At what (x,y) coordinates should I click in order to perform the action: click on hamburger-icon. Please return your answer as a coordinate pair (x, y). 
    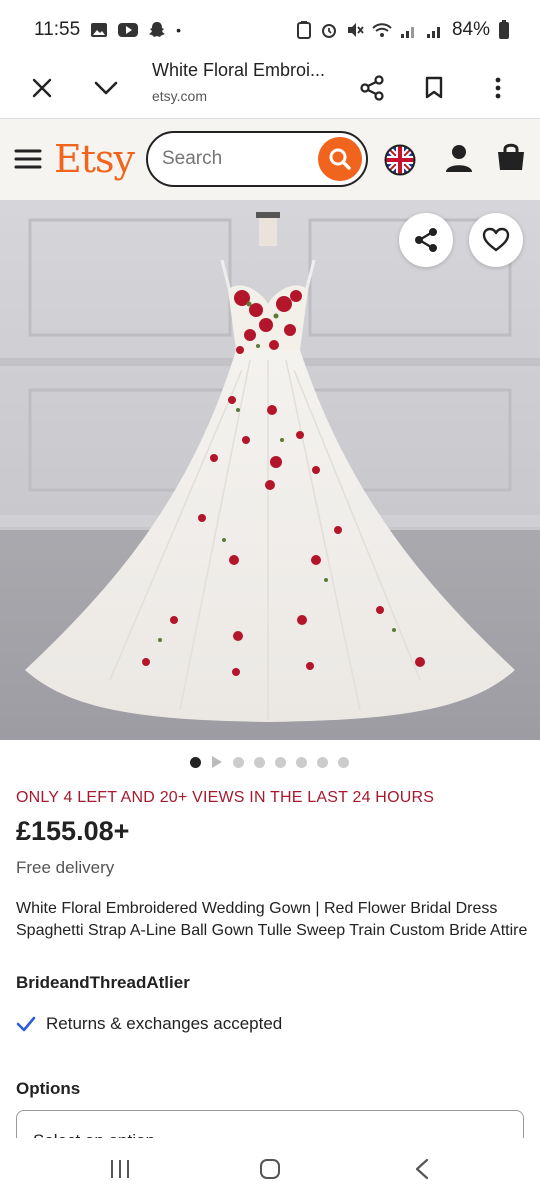
    Looking at the image, I should click on (28, 159).